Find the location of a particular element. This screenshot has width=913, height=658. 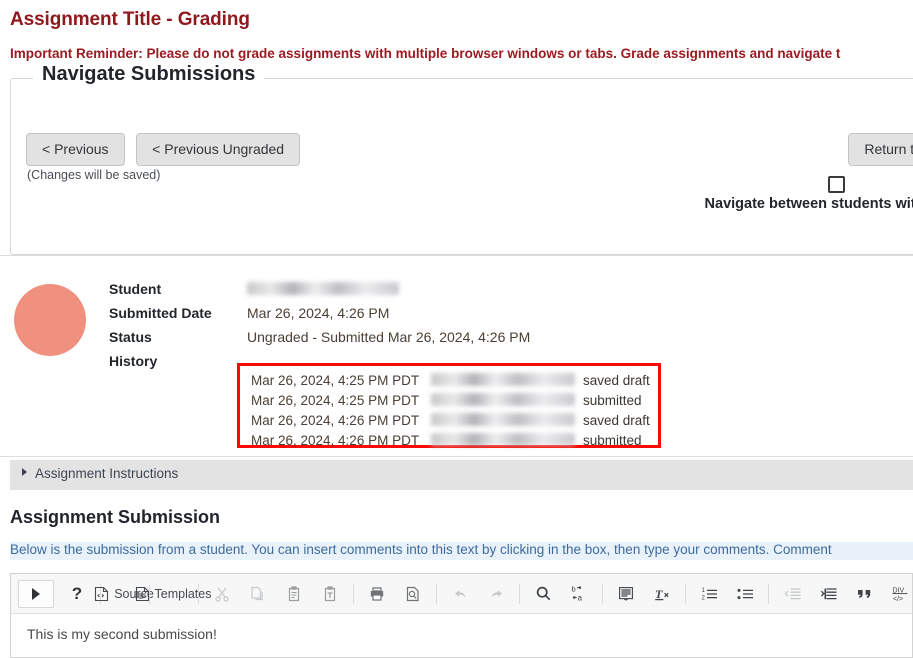

undo-button is located at coordinates (460, 594).